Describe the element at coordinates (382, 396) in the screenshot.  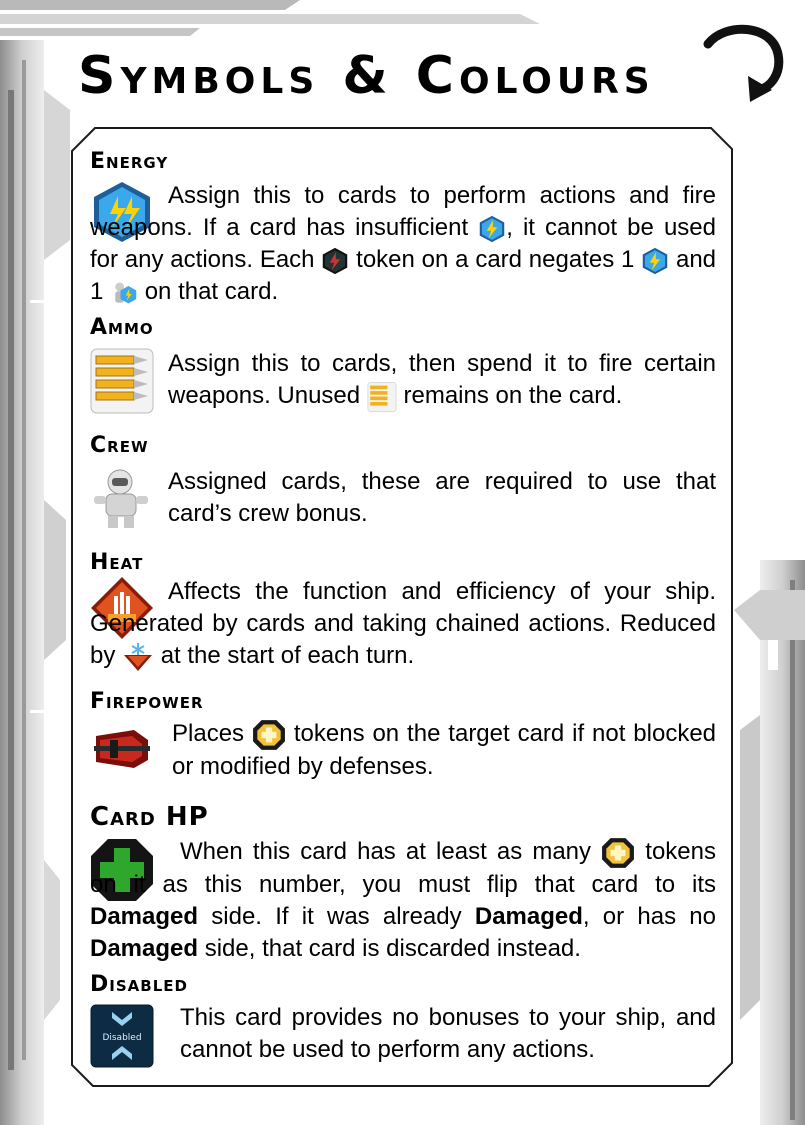
I see `ammo-inline-icon` at that location.